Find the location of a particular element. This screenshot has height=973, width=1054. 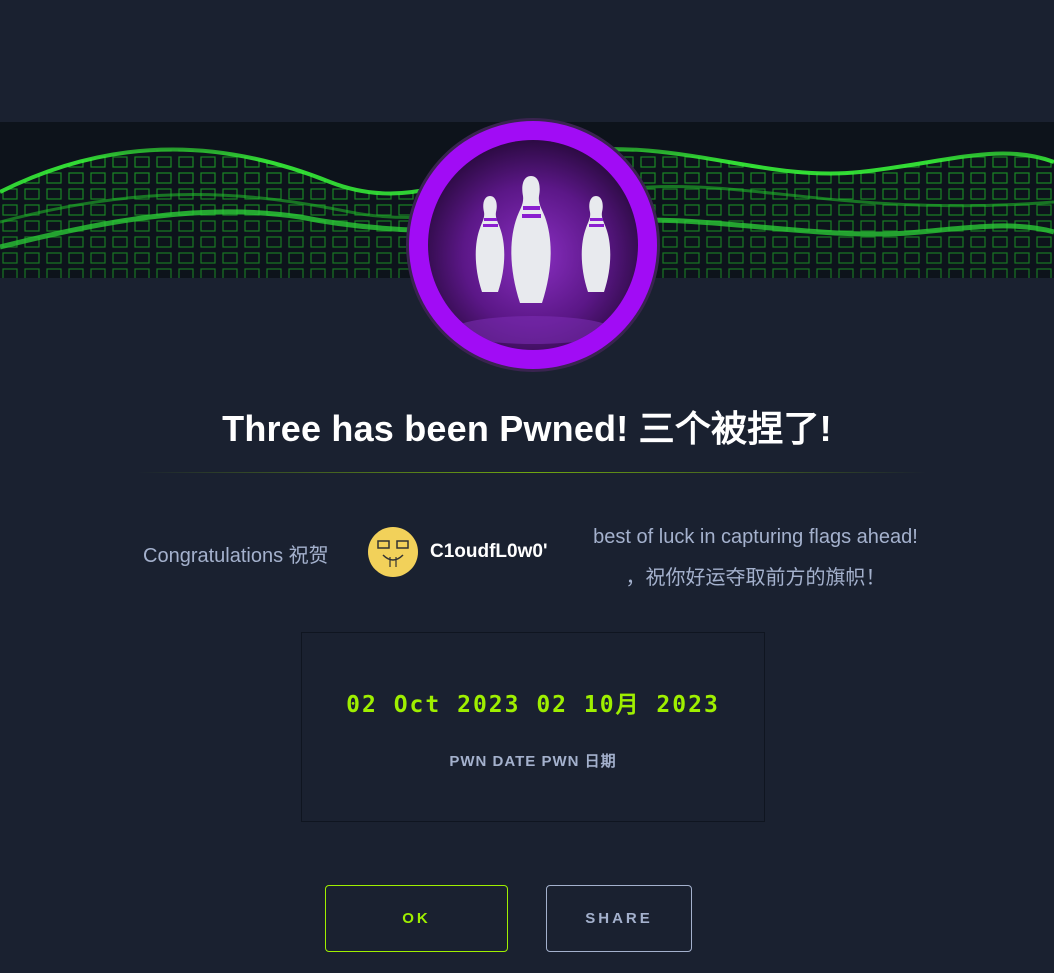

congrats-text: Congratulations 祝贺 is located at coordinates (236, 556).